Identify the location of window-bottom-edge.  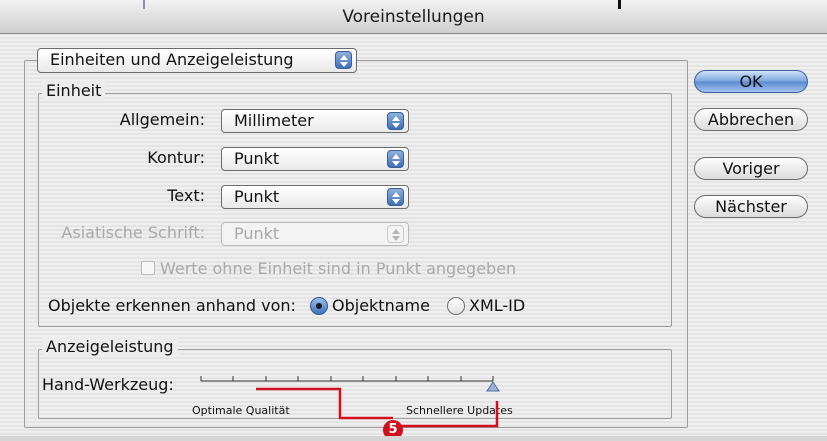
(413, 438).